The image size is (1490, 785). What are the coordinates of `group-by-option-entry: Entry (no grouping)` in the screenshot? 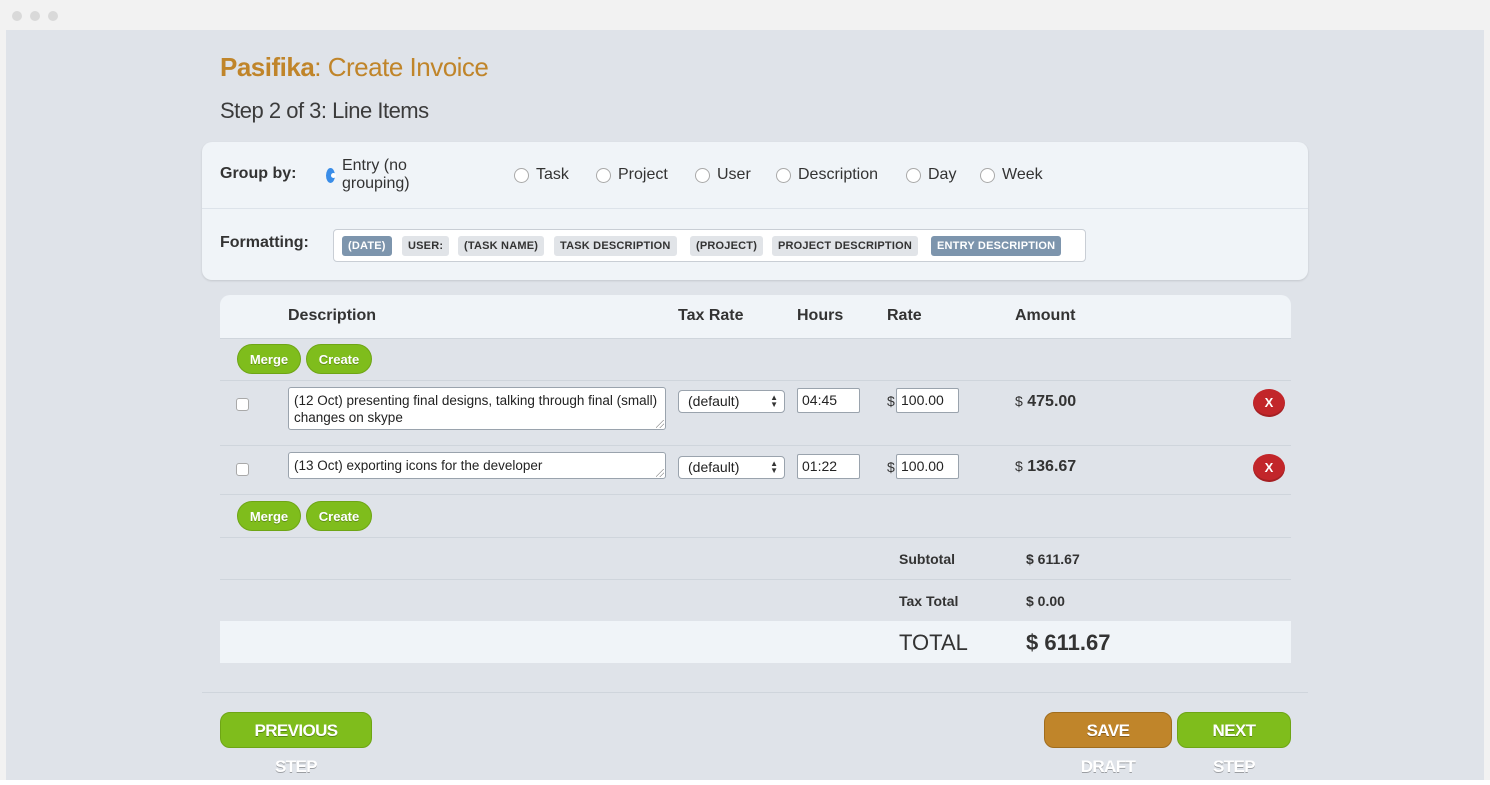 It's located at (371, 174).